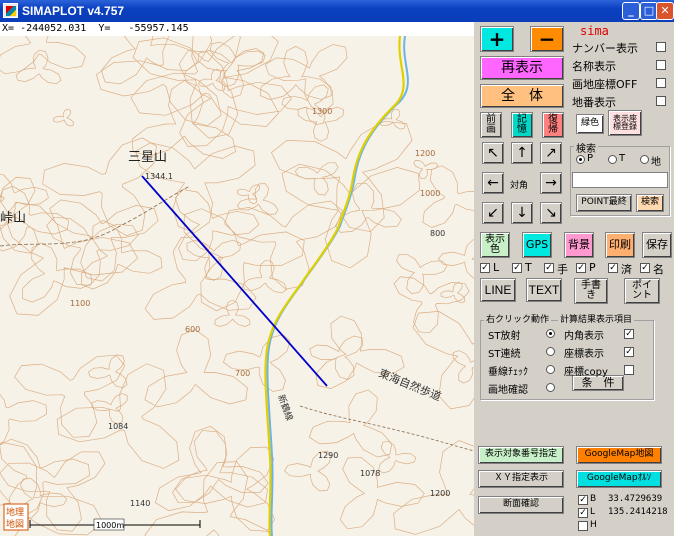 The height and width of the screenshot is (536, 674). Describe the element at coordinates (518, 318) in the screenshot. I see `right-click-title: 右クリック動作` at that location.